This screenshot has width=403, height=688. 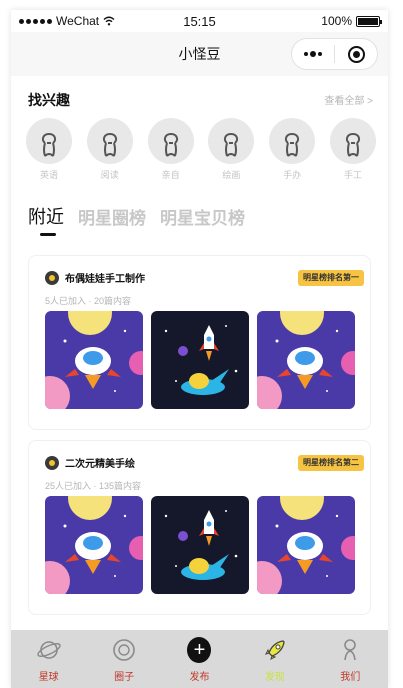 I want to click on active-tab-indicator, so click(x=48, y=234).